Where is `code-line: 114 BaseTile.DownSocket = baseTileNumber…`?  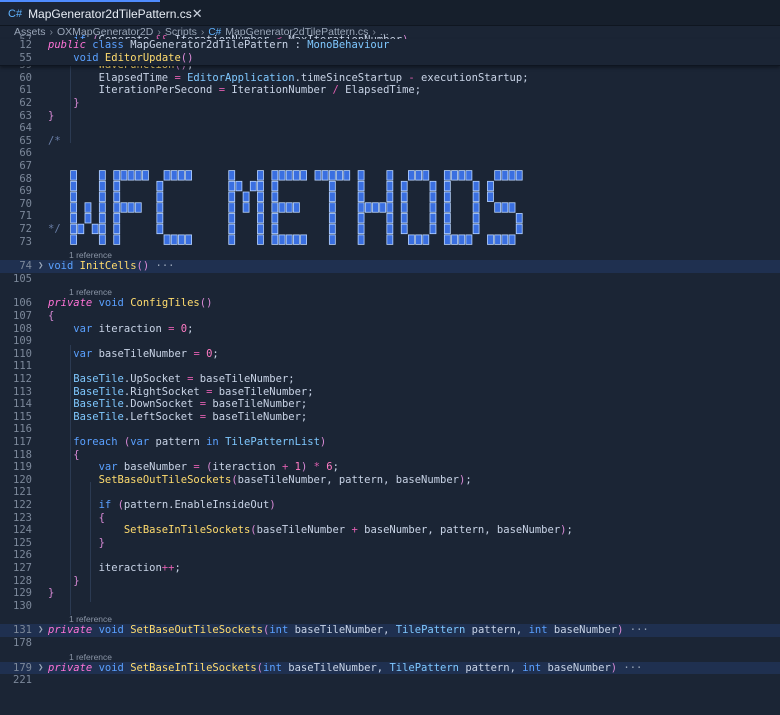 code-line: 114 BaseTile.DownSocket = baseTileNumber… is located at coordinates (390, 404).